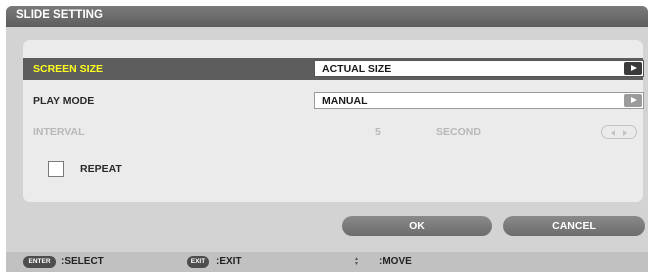 Image resolution: width=654 pixels, height=272 pixels. I want to click on select-hint-text: :SELECT, so click(82, 261).